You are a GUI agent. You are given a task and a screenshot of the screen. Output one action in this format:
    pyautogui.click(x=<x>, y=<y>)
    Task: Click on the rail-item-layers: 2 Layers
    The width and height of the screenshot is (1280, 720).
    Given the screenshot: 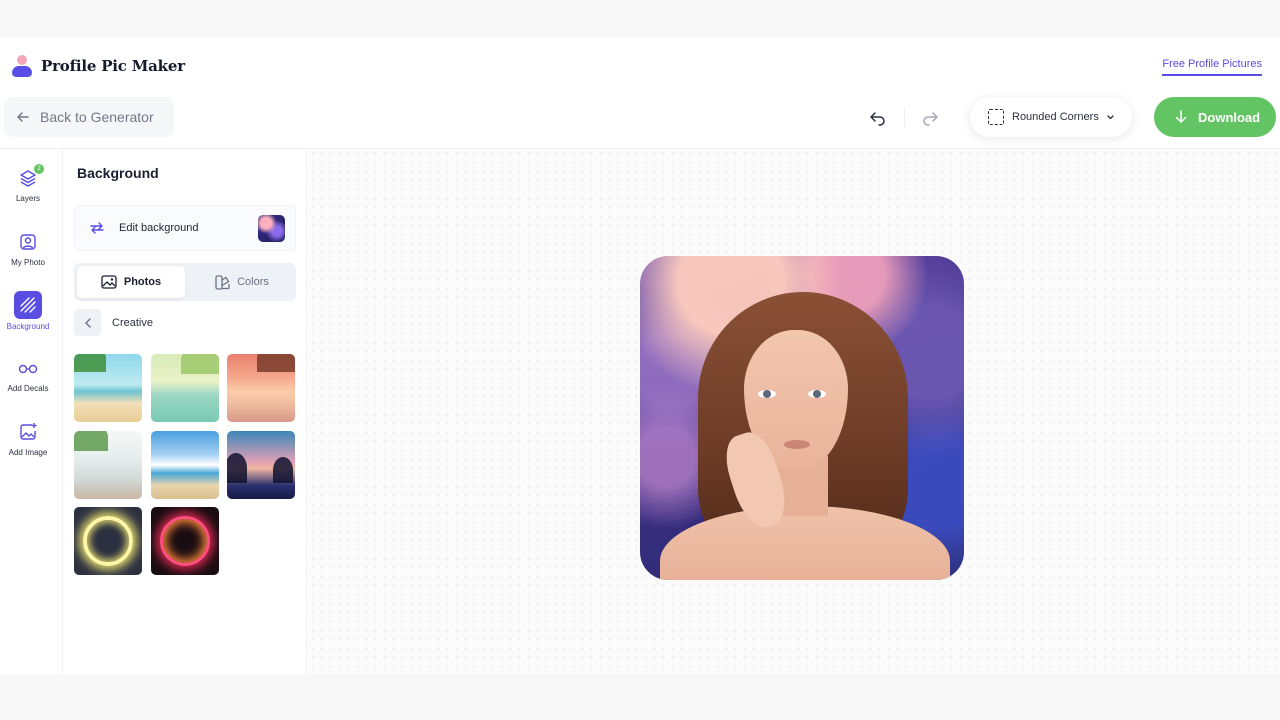 What is the action you would take?
    pyautogui.click(x=28, y=183)
    